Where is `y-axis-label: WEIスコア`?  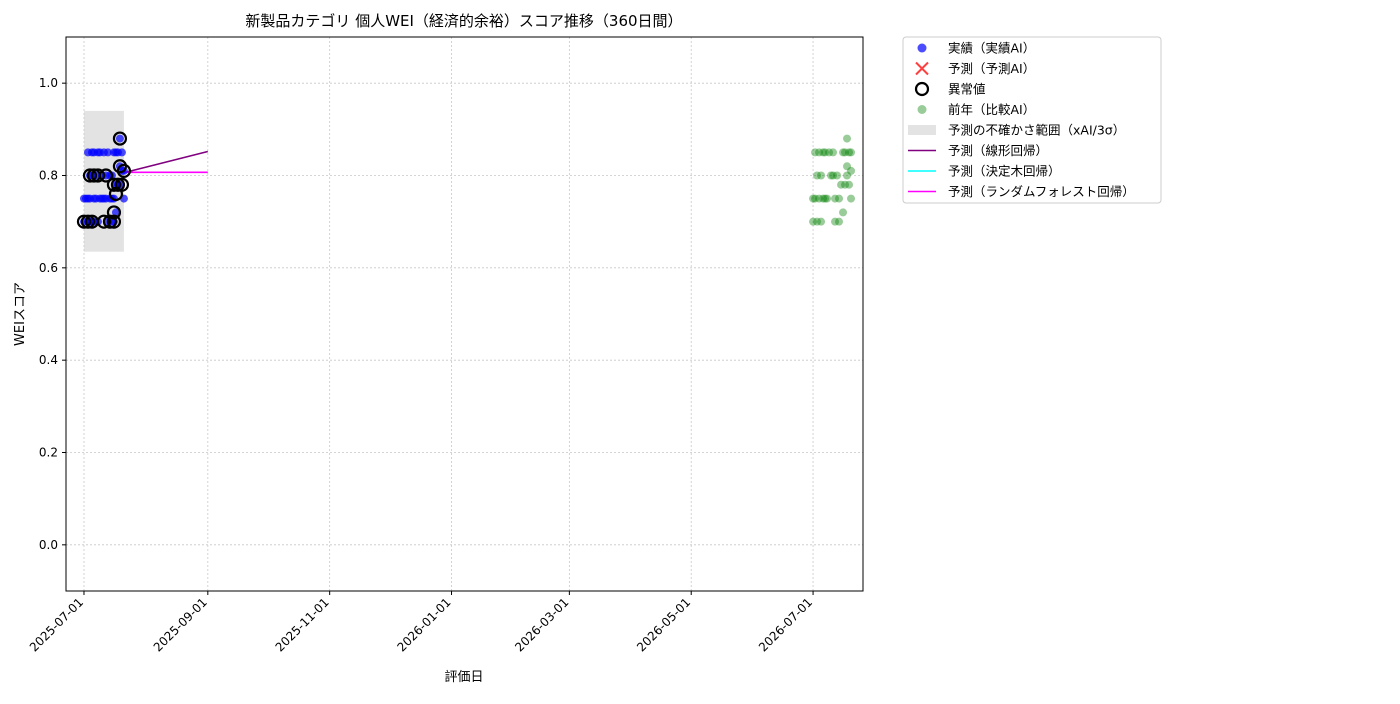 y-axis-label: WEIスコア is located at coordinates (20, 314).